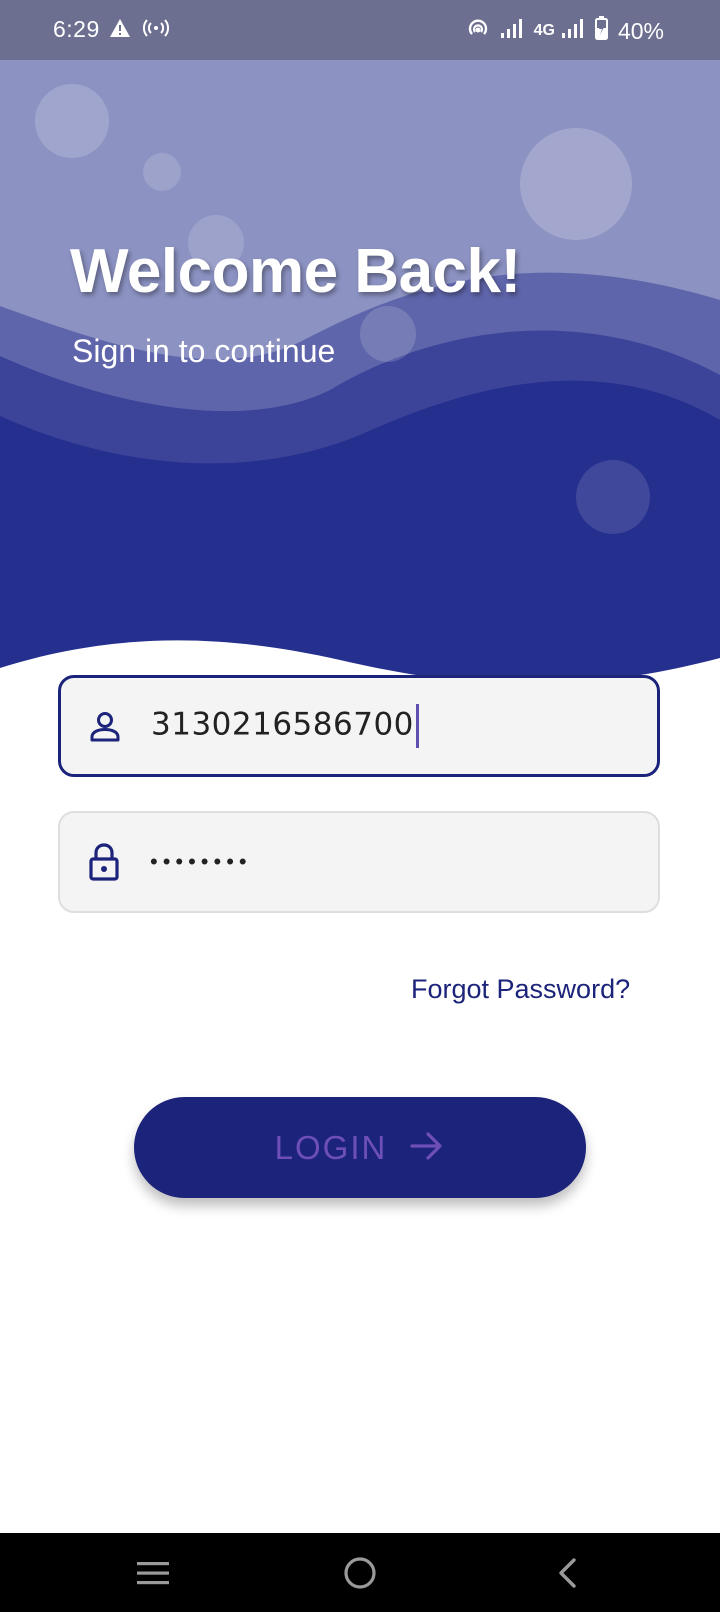 The height and width of the screenshot is (1612, 720). I want to click on back-icon, so click(567, 1573).